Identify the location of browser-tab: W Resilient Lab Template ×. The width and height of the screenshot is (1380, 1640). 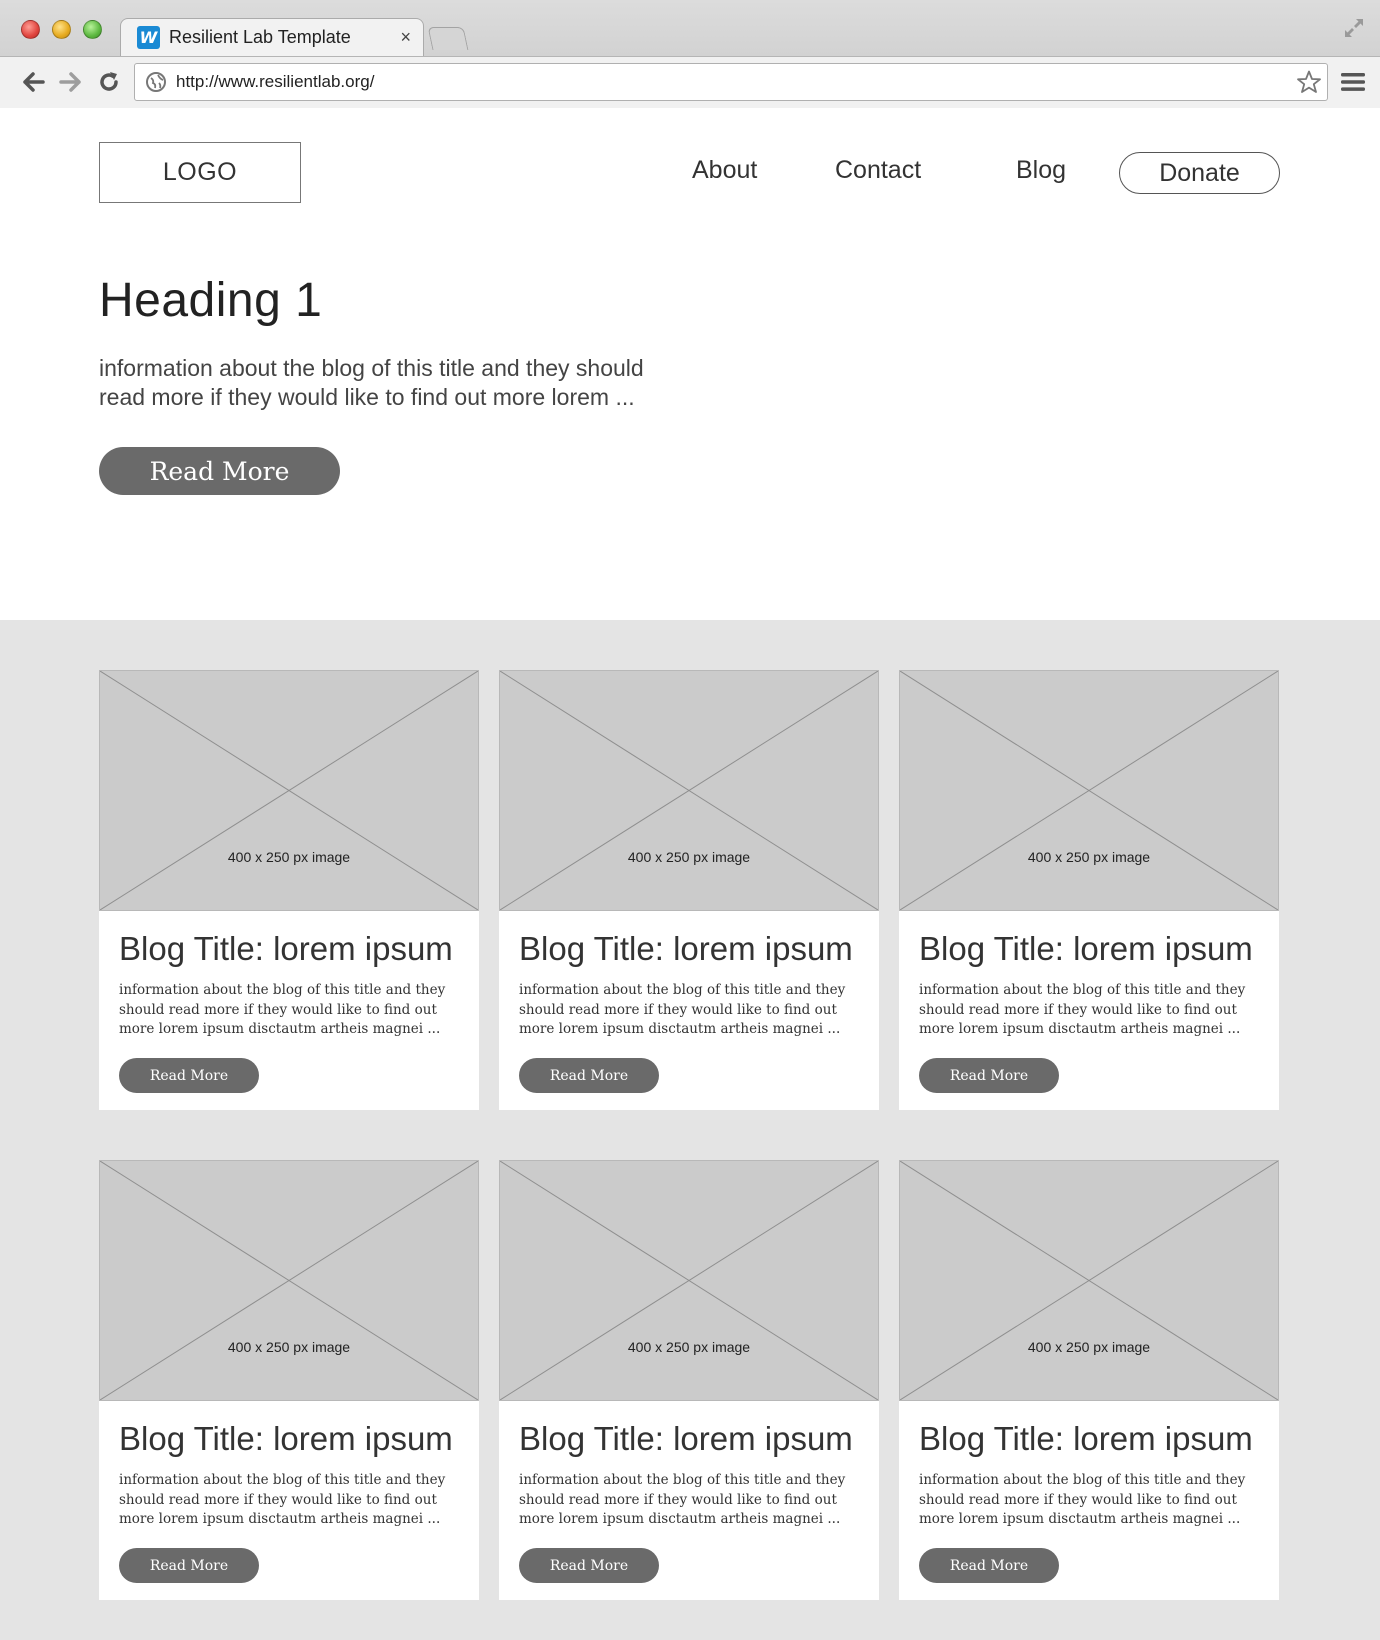
(272, 37).